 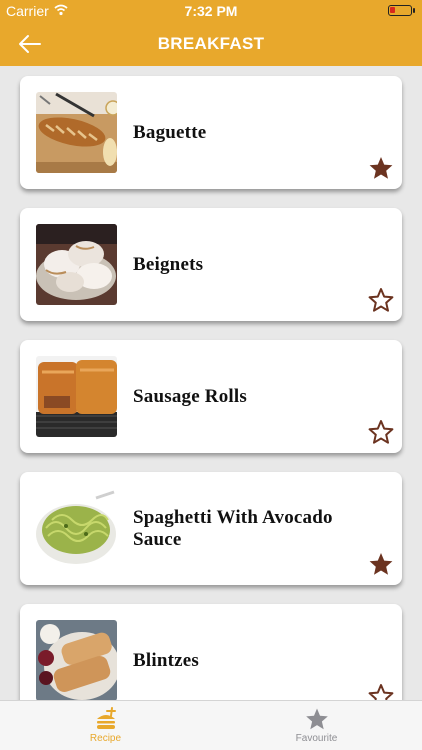 What do you see at coordinates (317, 719) in the screenshot?
I see `star-icon` at bounding box center [317, 719].